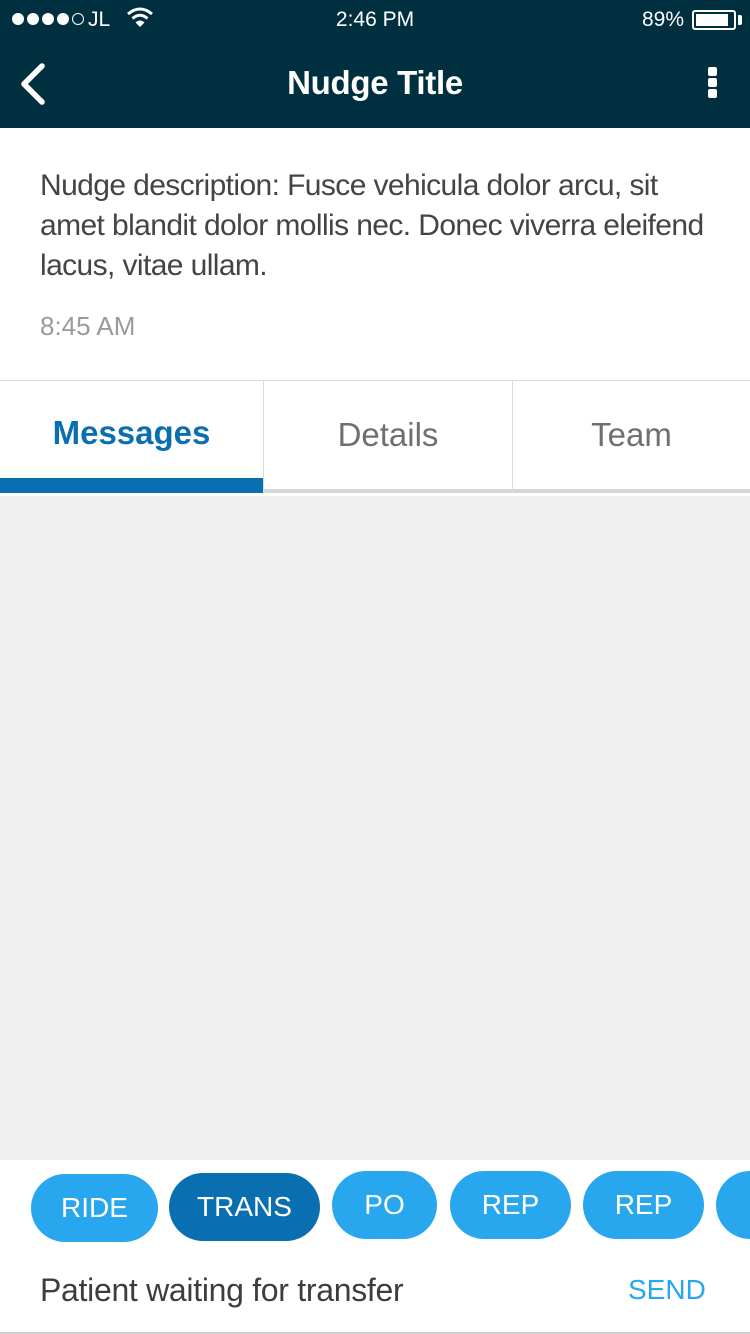 This screenshot has height=1334, width=750. What do you see at coordinates (667, 1290) in the screenshot?
I see `send-button: SEND` at bounding box center [667, 1290].